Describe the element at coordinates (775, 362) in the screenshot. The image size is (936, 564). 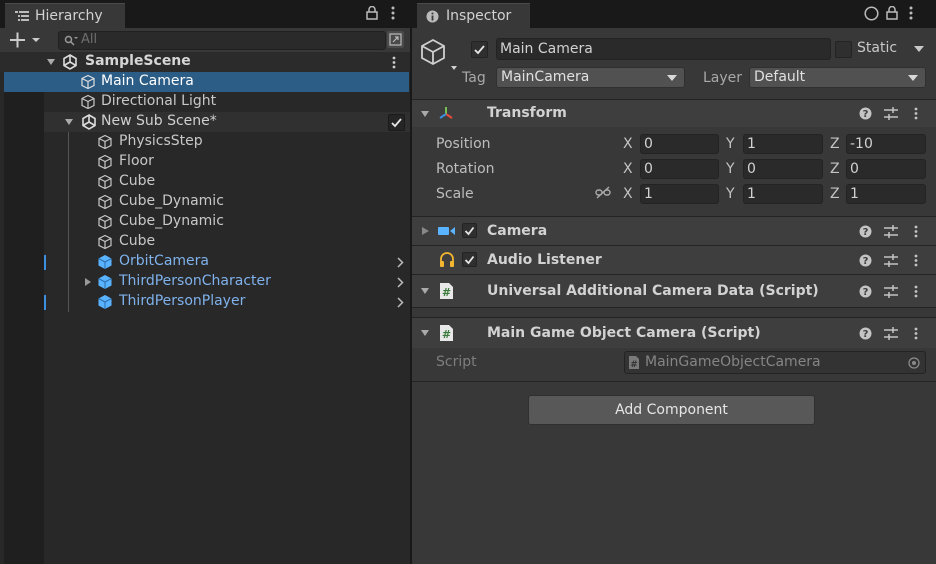
I see `script-object-field: # MainGameObjectCamera` at that location.